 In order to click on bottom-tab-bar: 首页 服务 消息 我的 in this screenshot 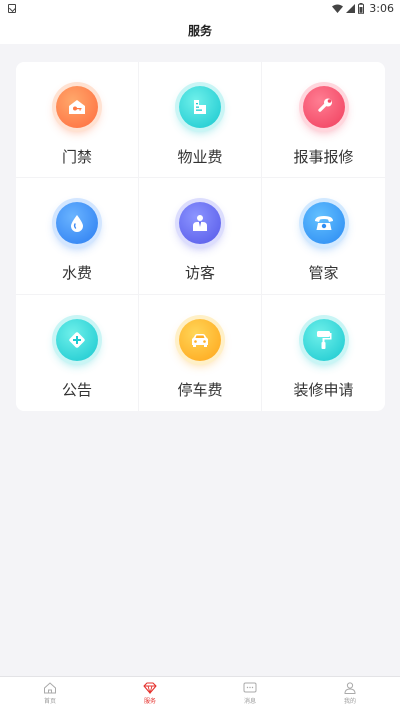, I will do `click(200, 693)`.